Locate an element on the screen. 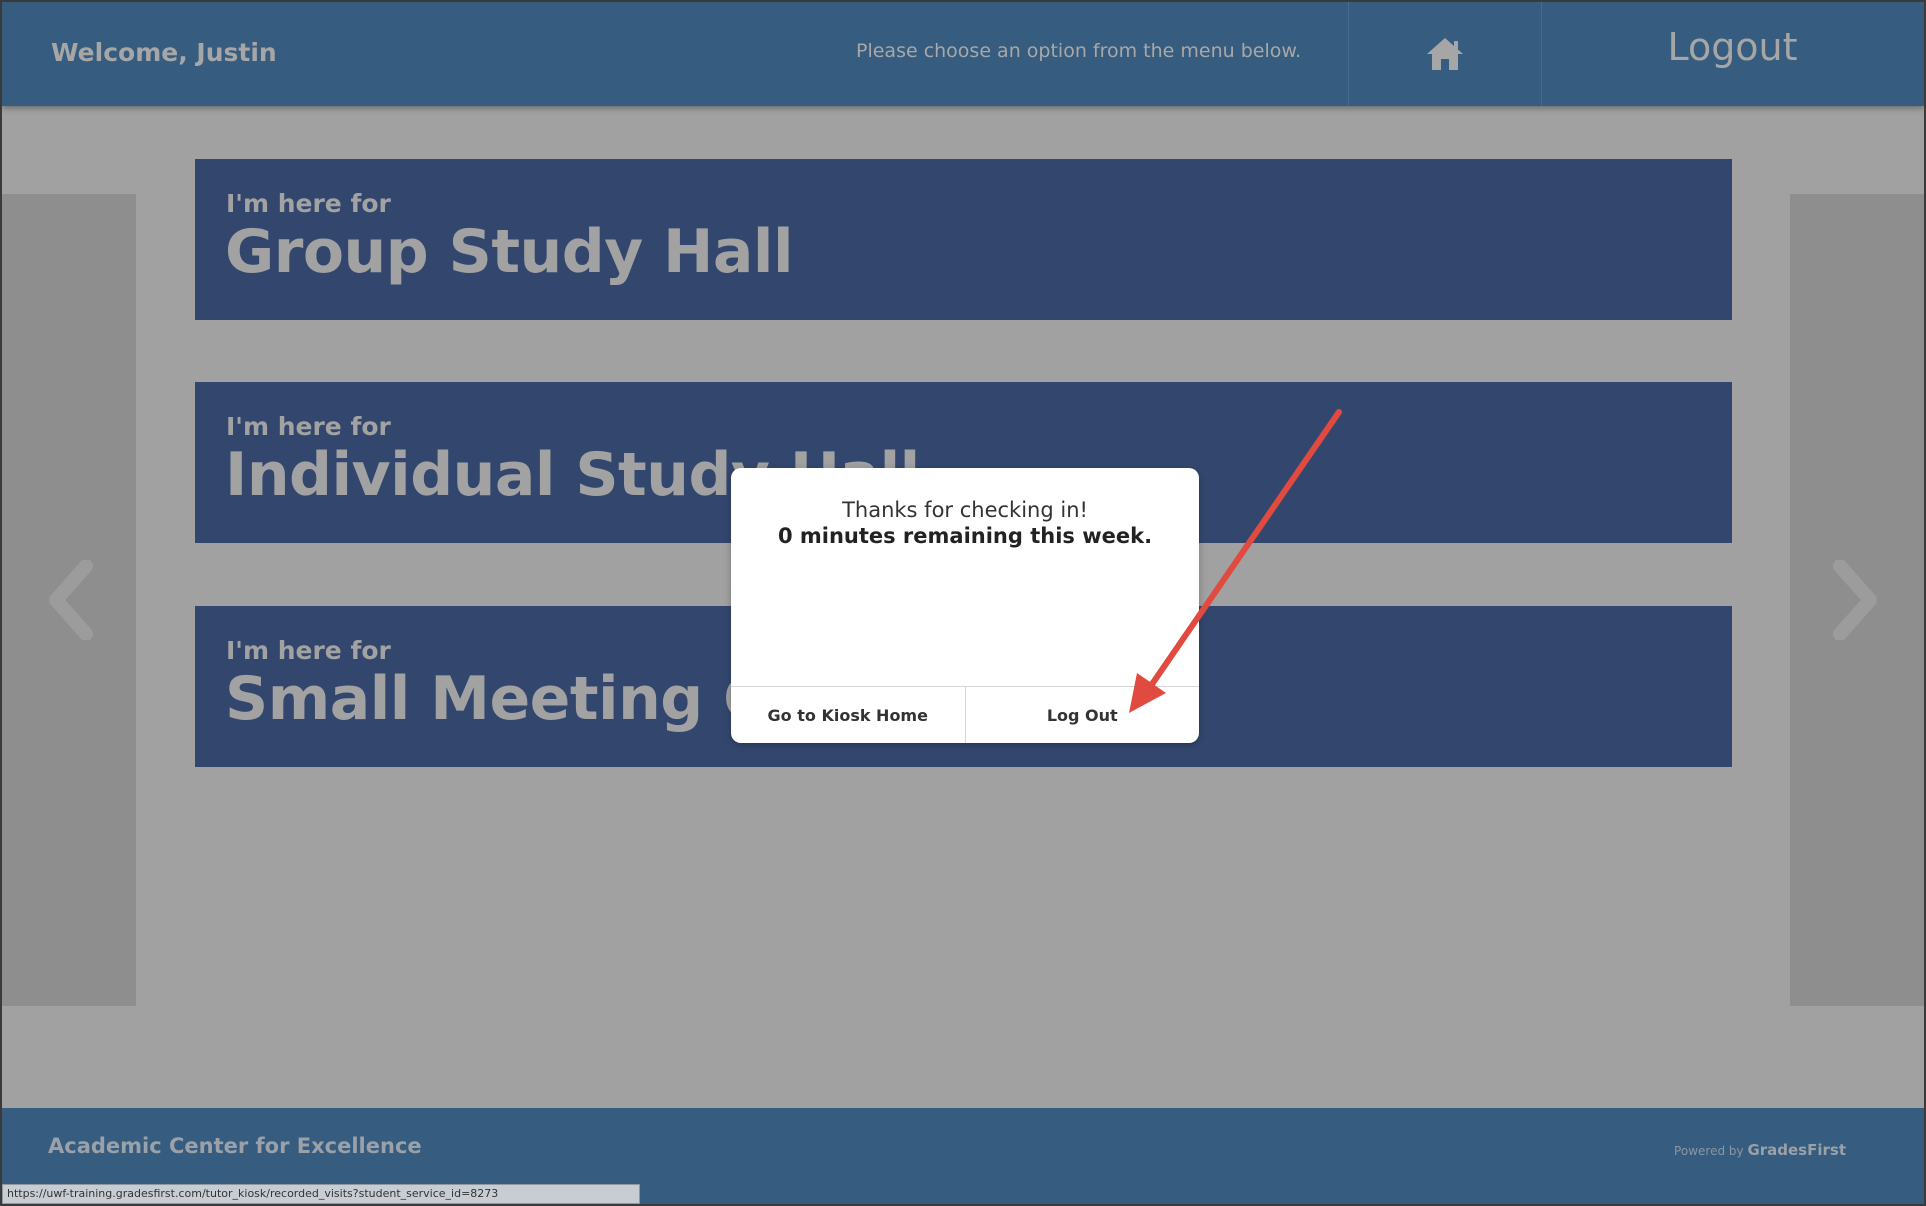 This screenshot has height=1206, width=1926. logout-link: Logout is located at coordinates (1732, 54).